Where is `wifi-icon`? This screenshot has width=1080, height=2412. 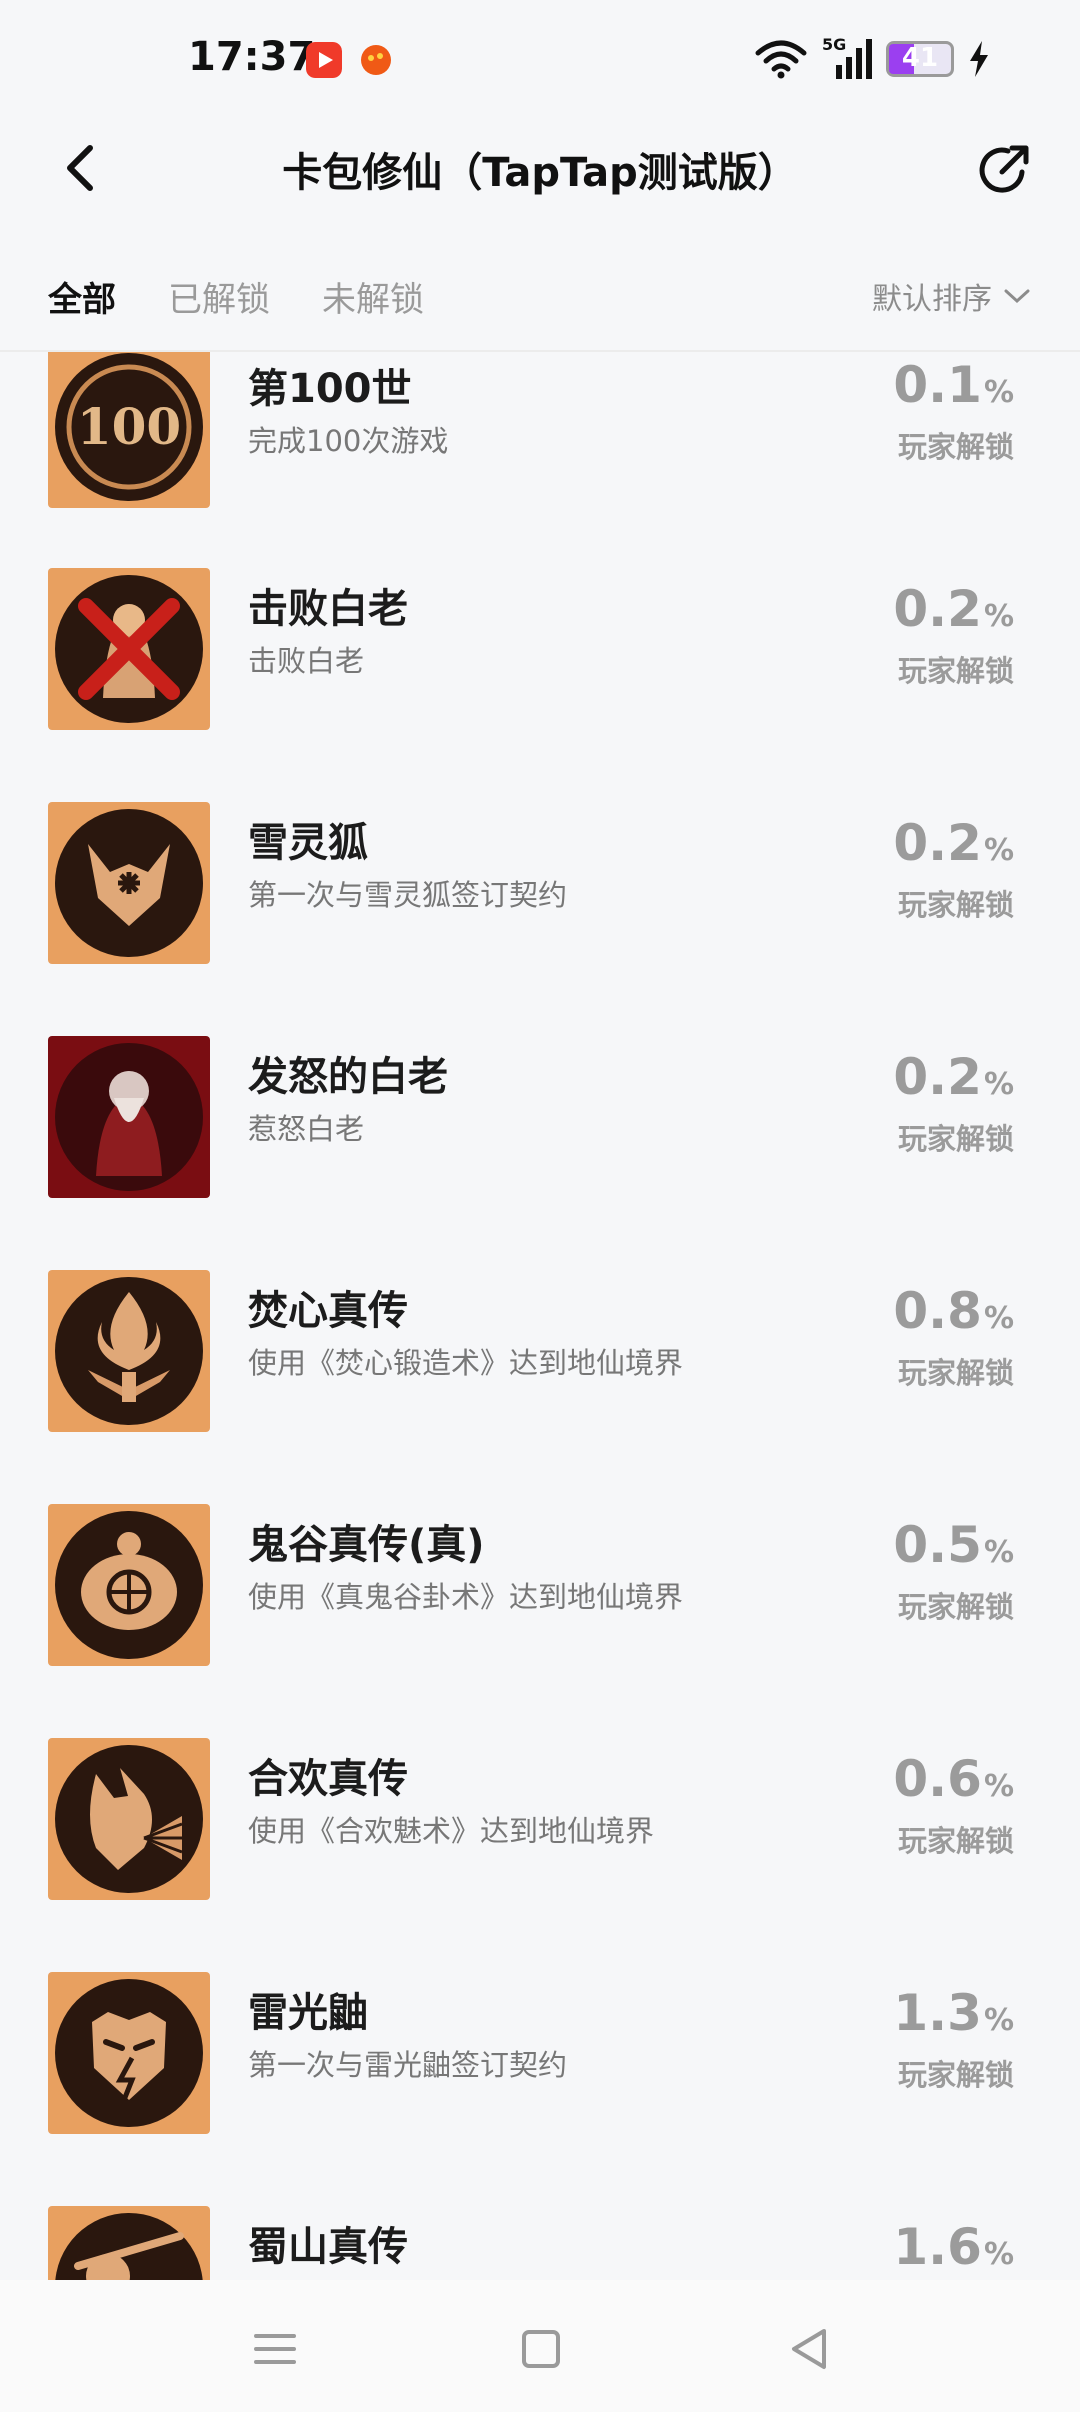
wifi-icon is located at coordinates (781, 59).